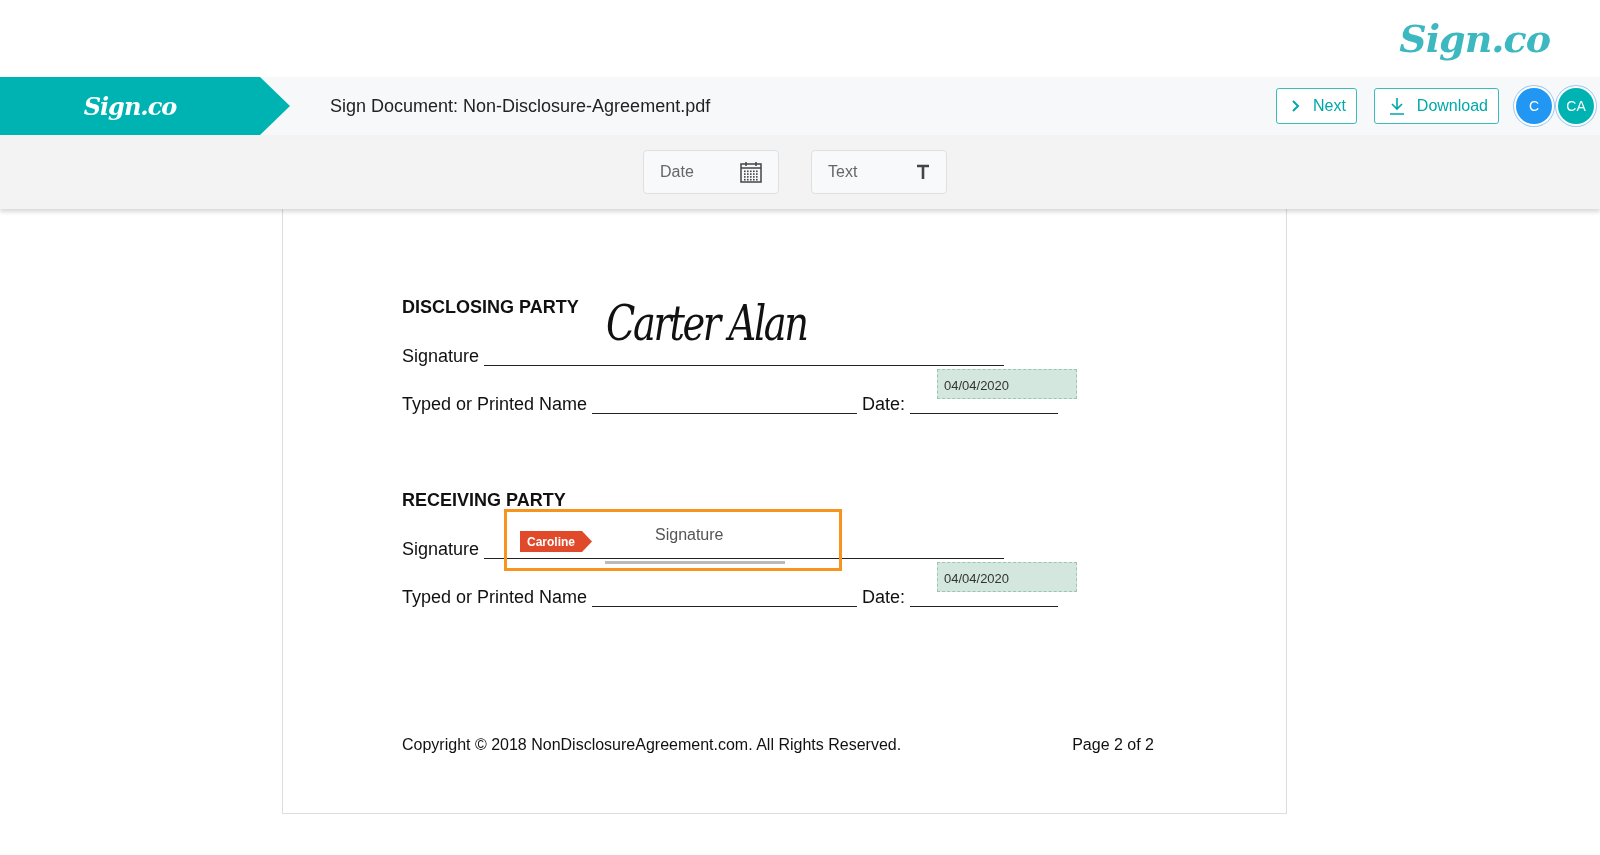 This screenshot has height=855, width=1600. Describe the element at coordinates (879, 172) in the screenshot. I see `text-field-tool: Text` at that location.